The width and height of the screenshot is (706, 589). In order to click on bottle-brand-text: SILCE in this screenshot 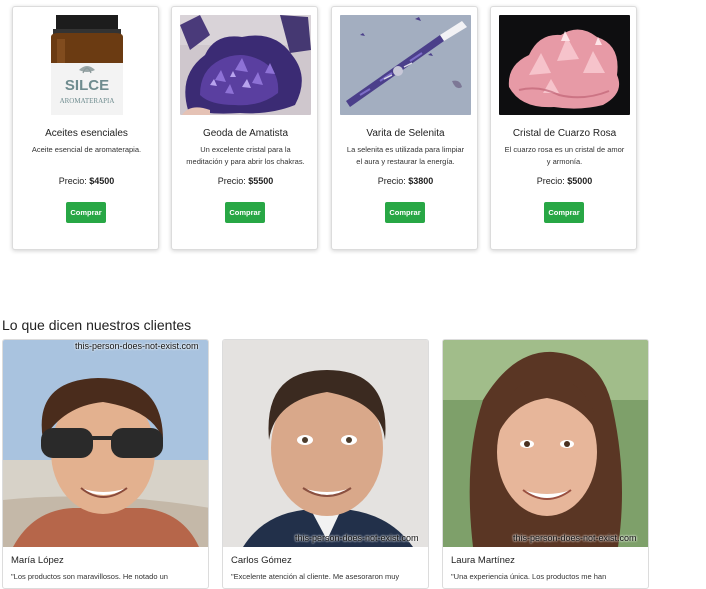, I will do `click(87, 85)`.